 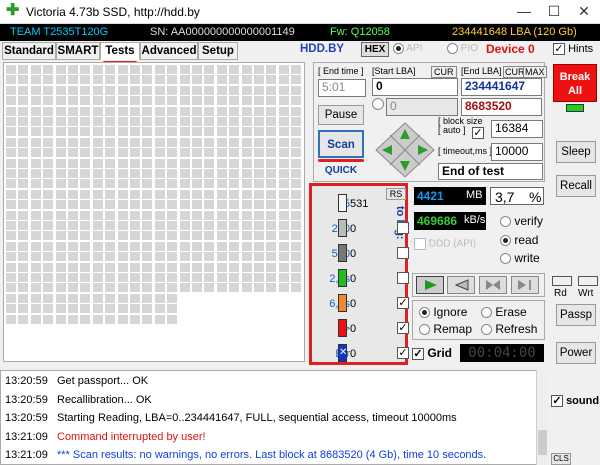 I want to click on window-title: Victoria 4.73b SSD, http://hdd.by, so click(x=113, y=12).